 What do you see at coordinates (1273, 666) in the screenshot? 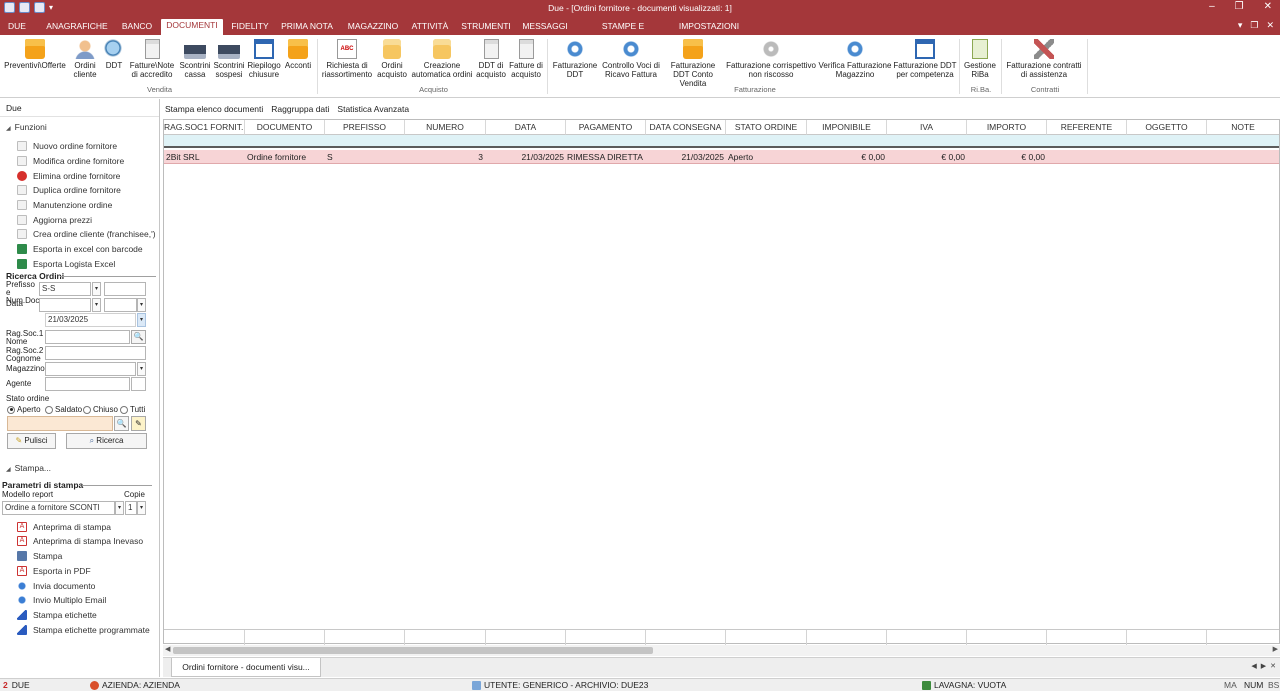
I see `tab-close-icon: ✕` at bounding box center [1273, 666].